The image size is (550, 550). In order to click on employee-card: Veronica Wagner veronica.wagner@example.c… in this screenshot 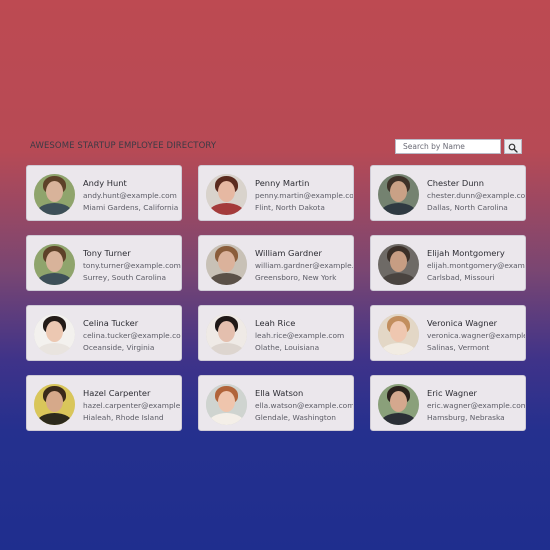, I will do `click(448, 333)`.